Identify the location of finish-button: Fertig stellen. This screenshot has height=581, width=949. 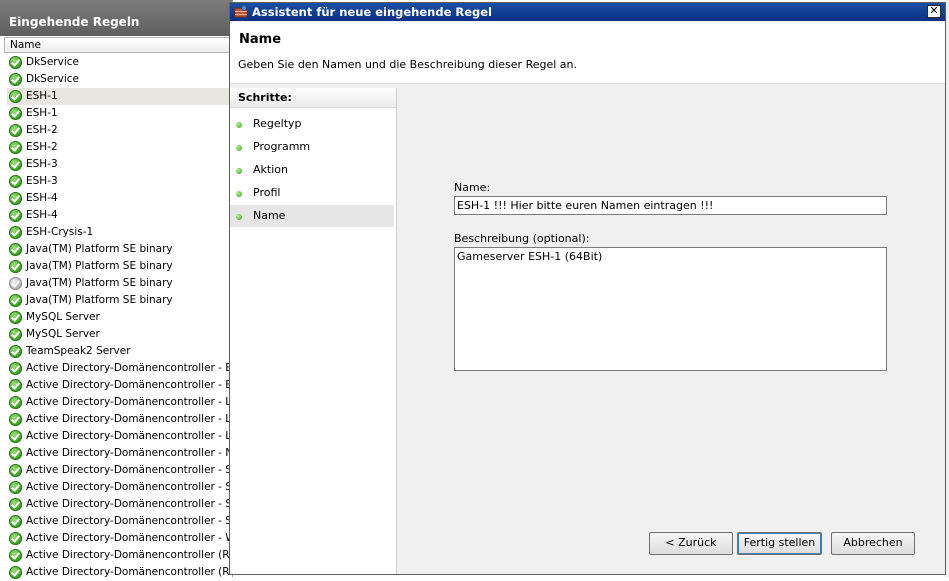
(779, 543).